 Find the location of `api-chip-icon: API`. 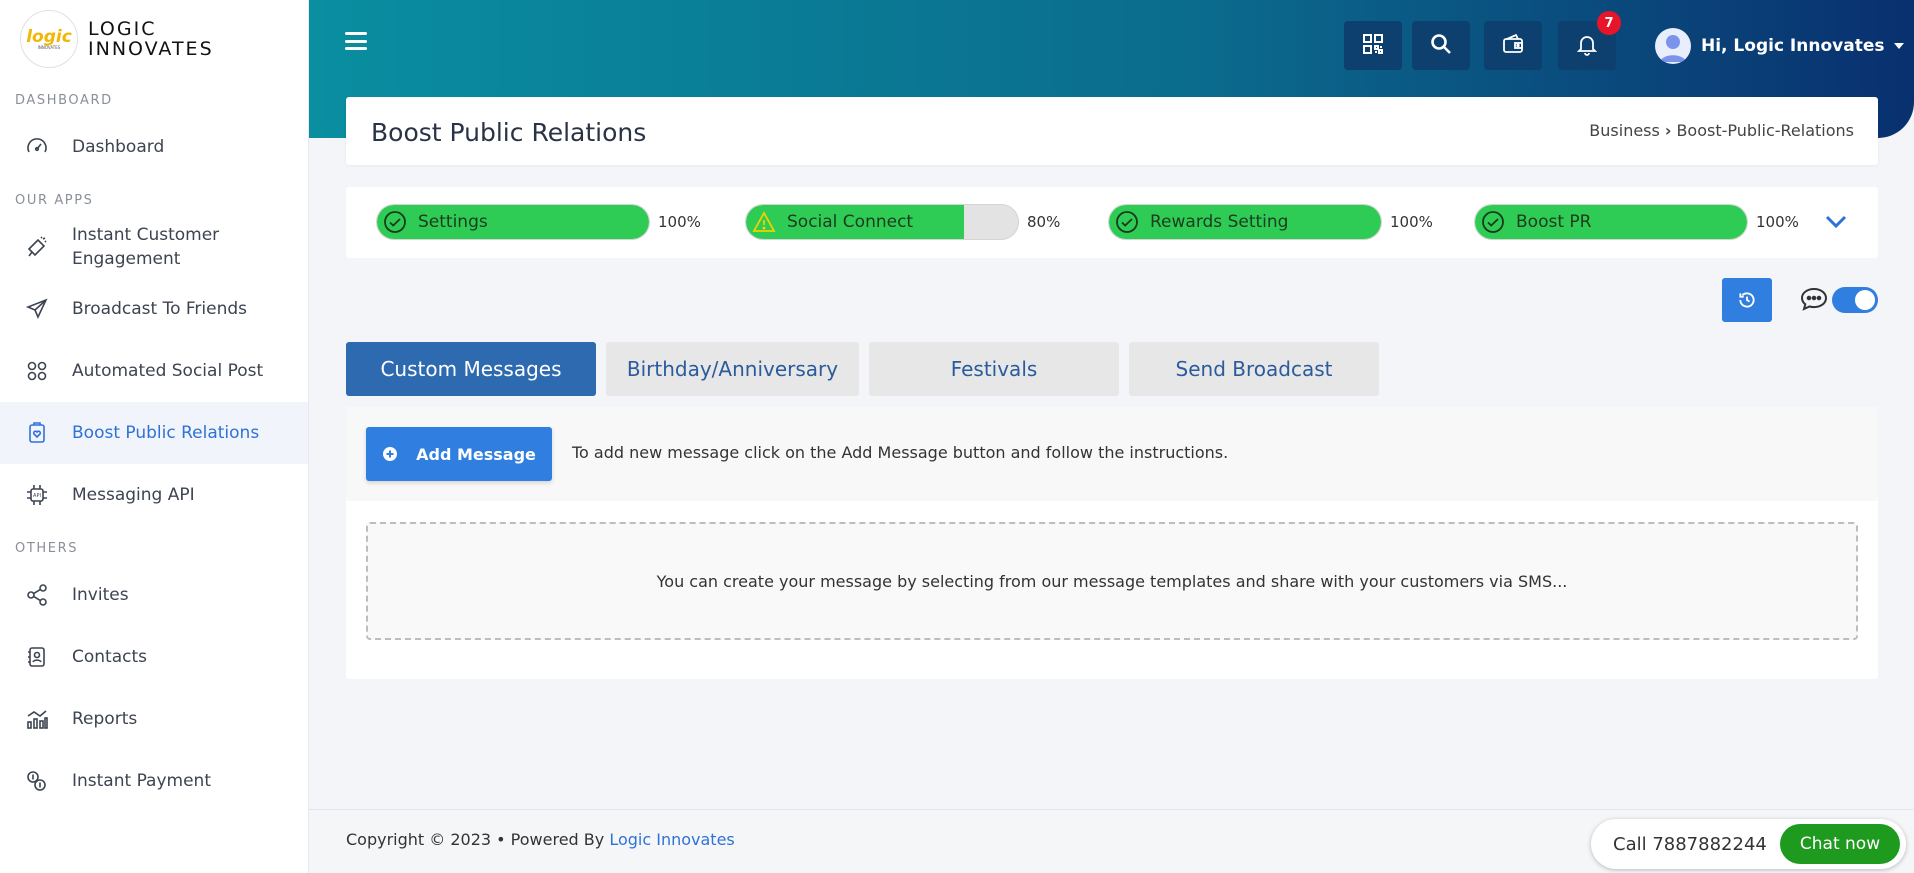

api-chip-icon: API is located at coordinates (37, 495).